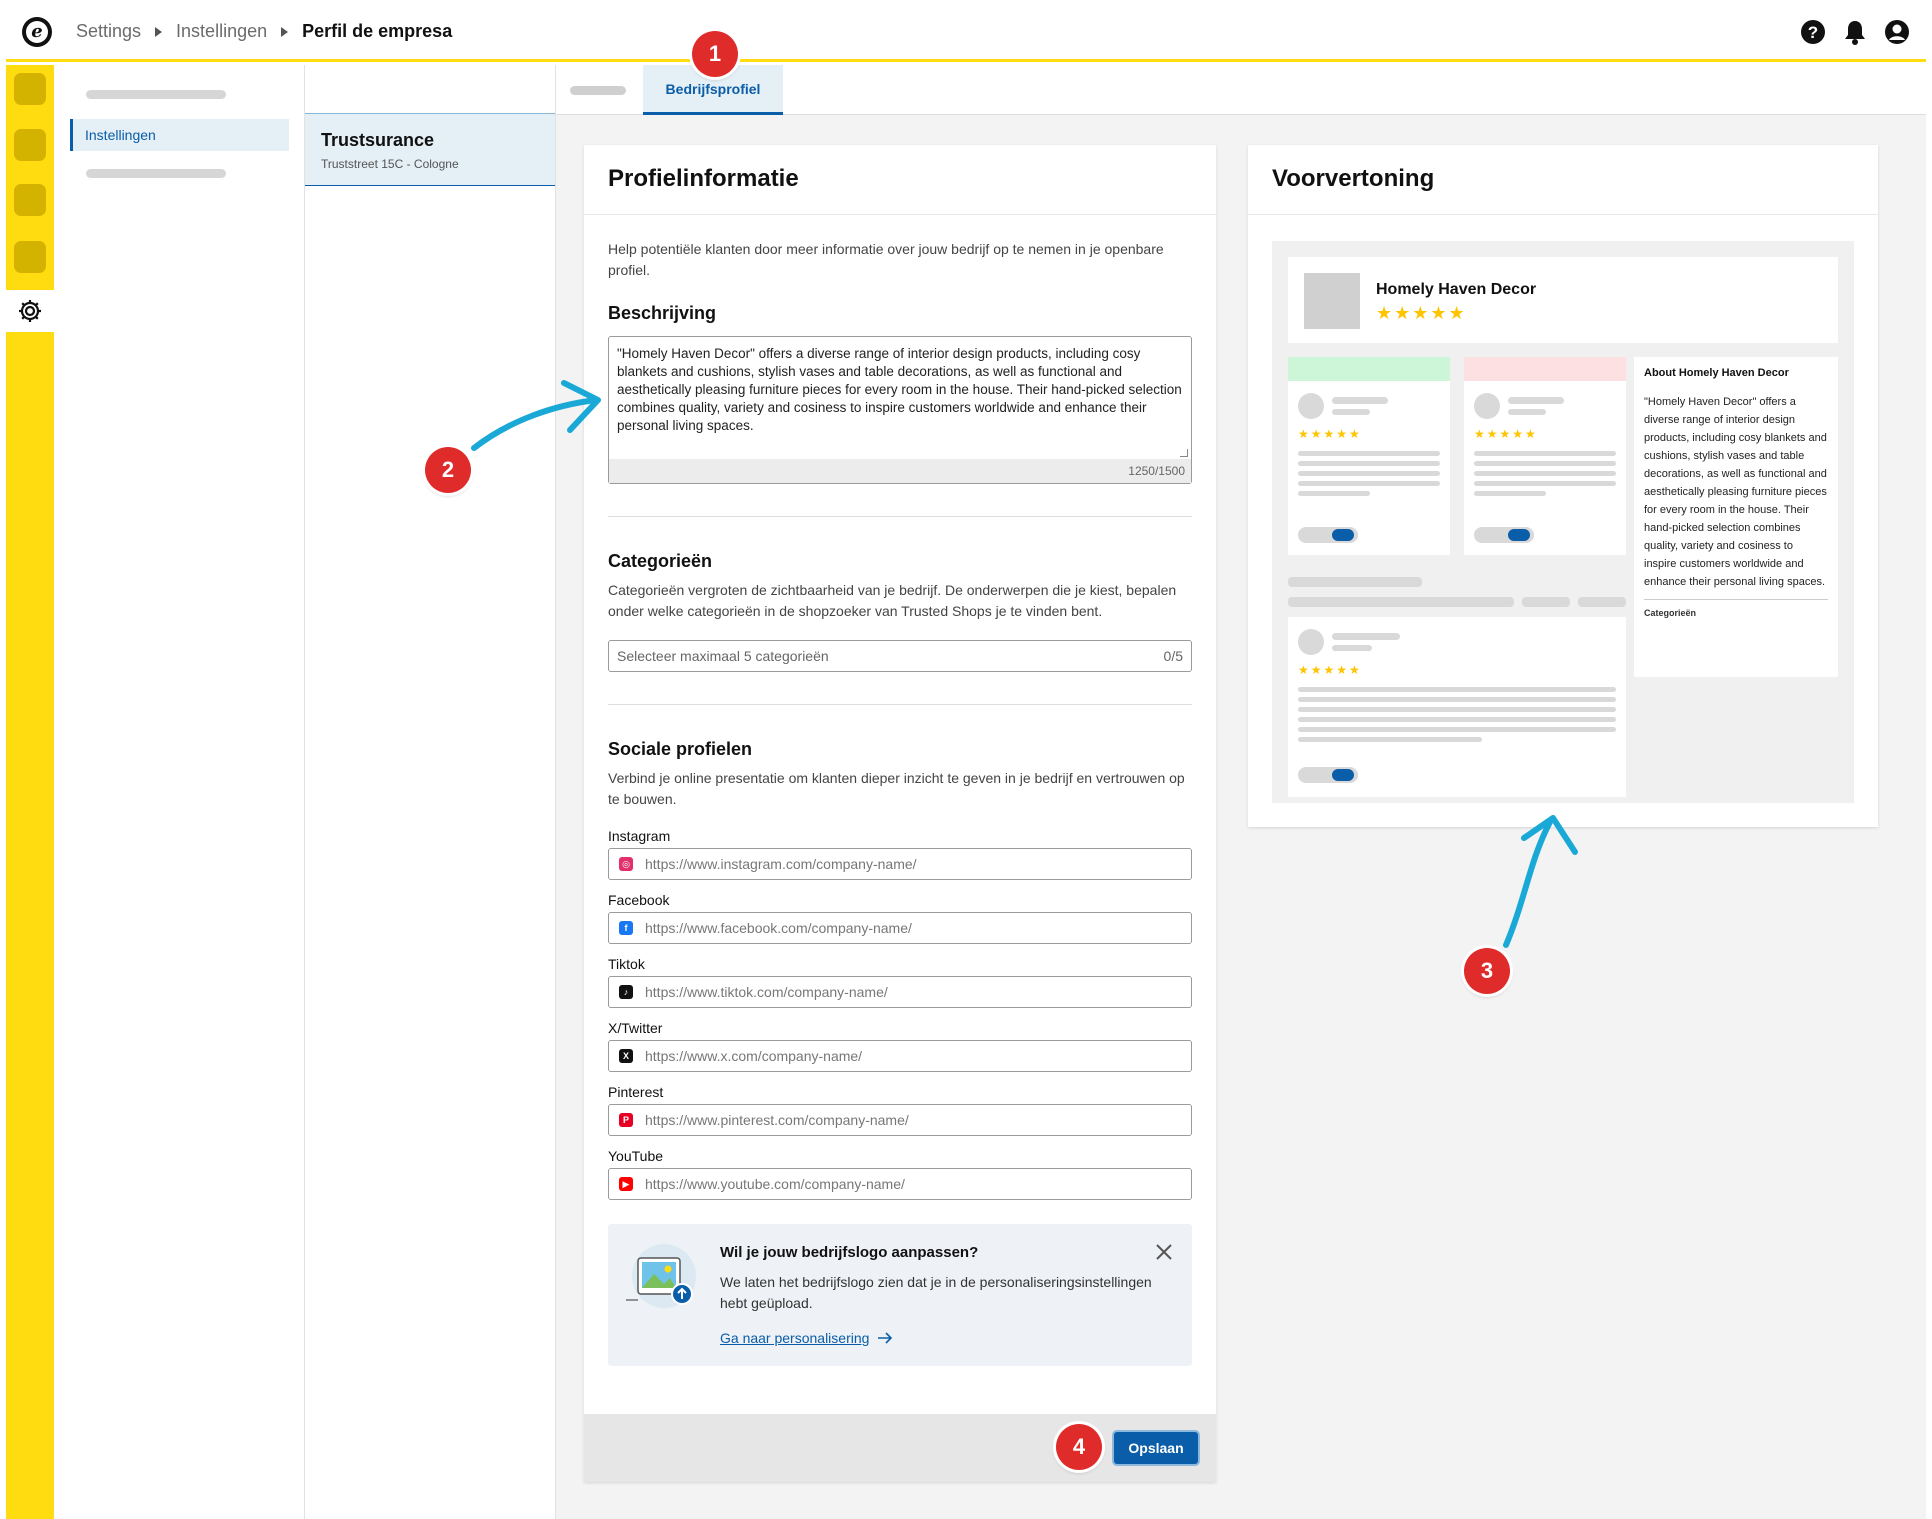  What do you see at coordinates (662, 313) in the screenshot?
I see `description-title: Beschrijving` at bounding box center [662, 313].